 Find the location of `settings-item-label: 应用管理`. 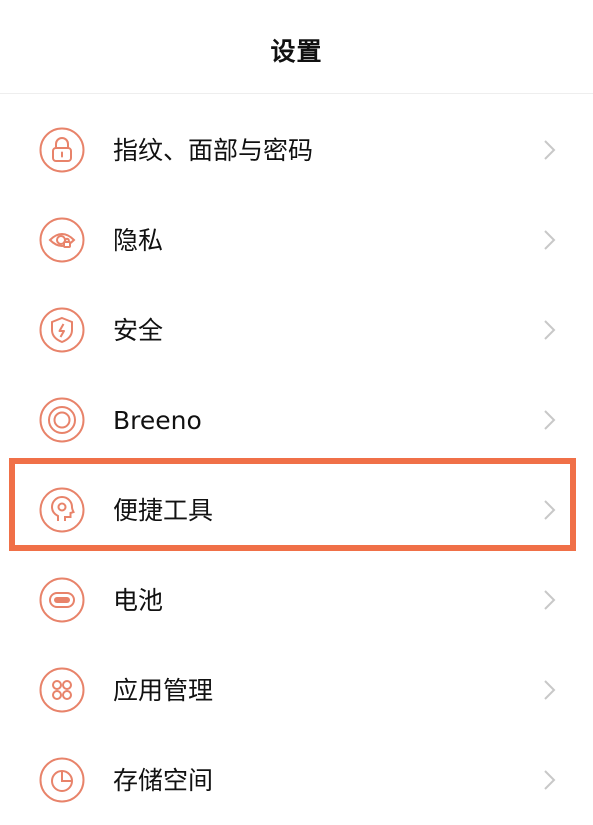

settings-item-label: 应用管理 is located at coordinates (163, 690).